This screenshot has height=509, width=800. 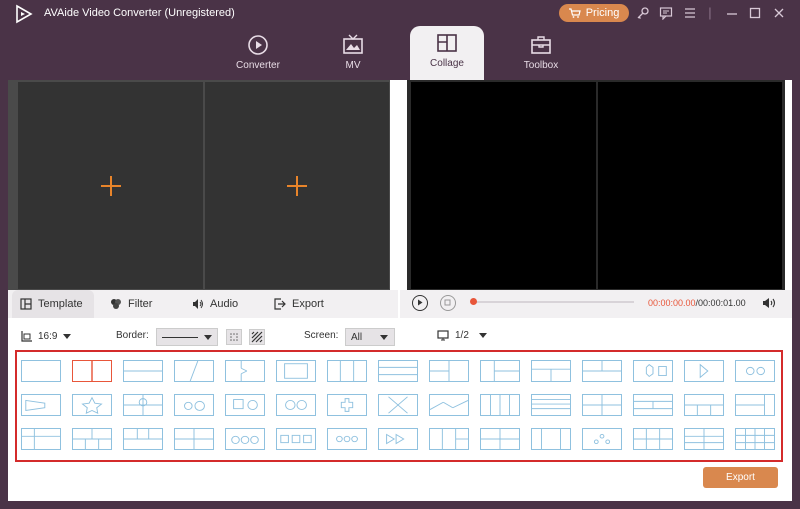 I want to click on border-pattern-button, so click(x=257, y=337).